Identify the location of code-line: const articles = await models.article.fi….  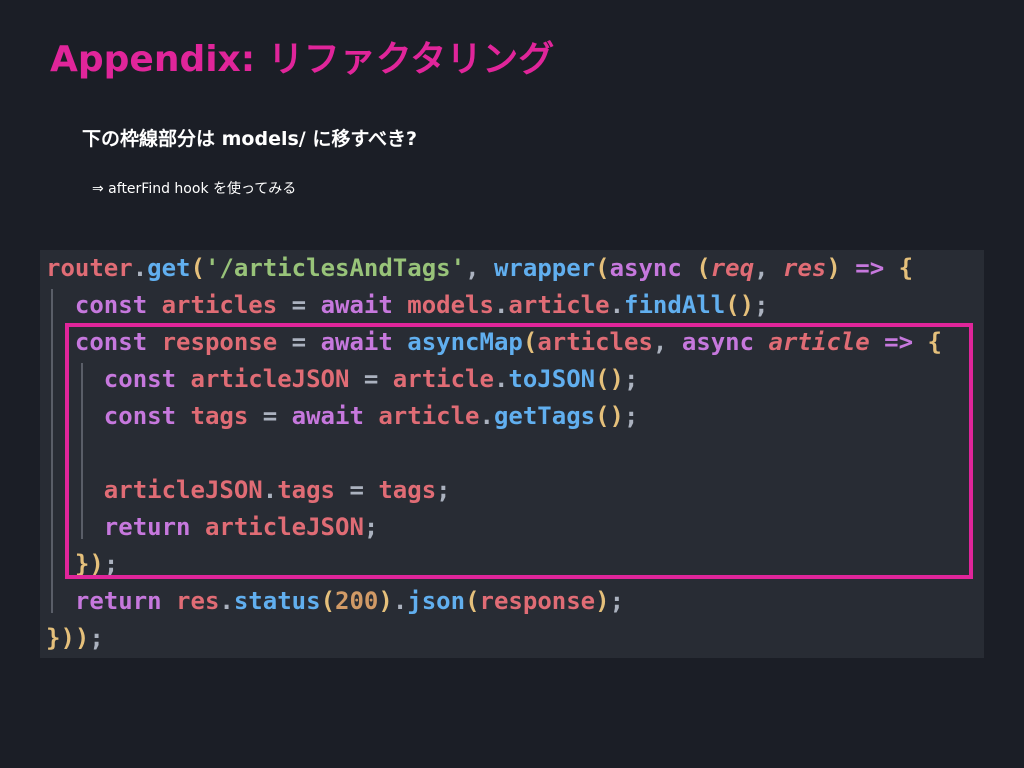
(494, 305).